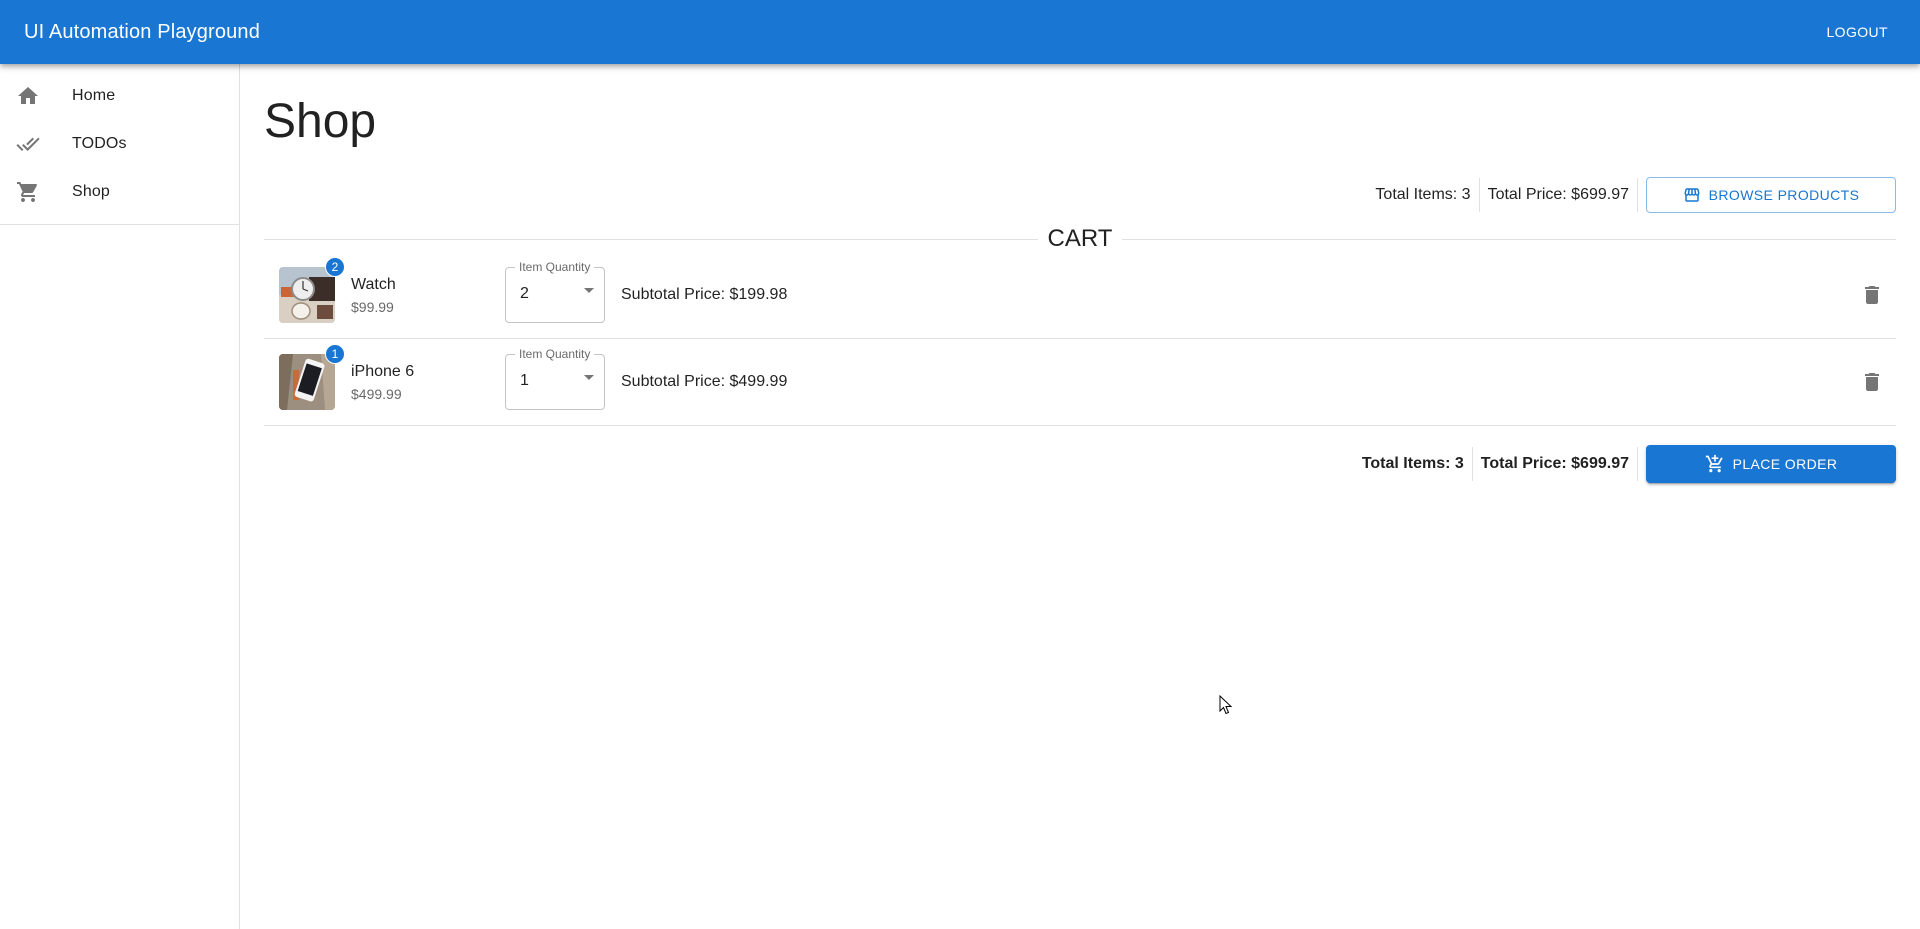  I want to click on quantity-select: Item Quantity 1, so click(555, 378).